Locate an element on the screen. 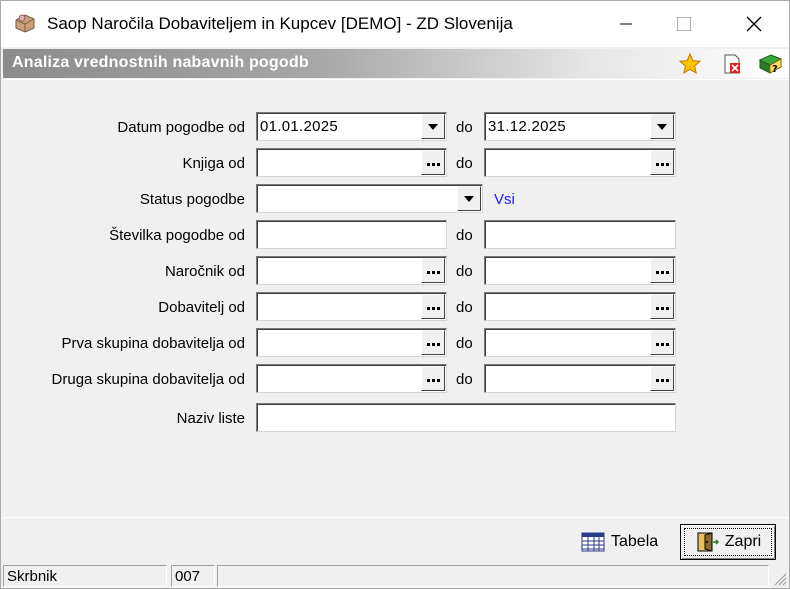  label-druga-skupina: Druga skupina dobavitelja od is located at coordinates (148, 379).